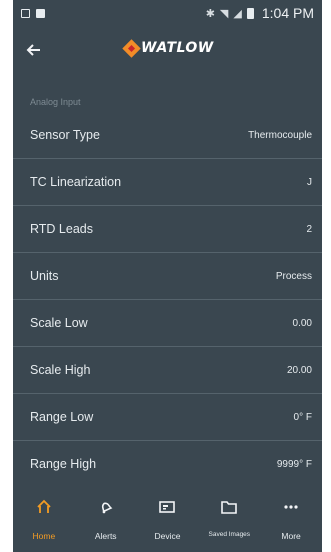 This screenshot has height=552, width=331. Describe the element at coordinates (309, 182) in the screenshot. I see `setting-value: J` at that location.